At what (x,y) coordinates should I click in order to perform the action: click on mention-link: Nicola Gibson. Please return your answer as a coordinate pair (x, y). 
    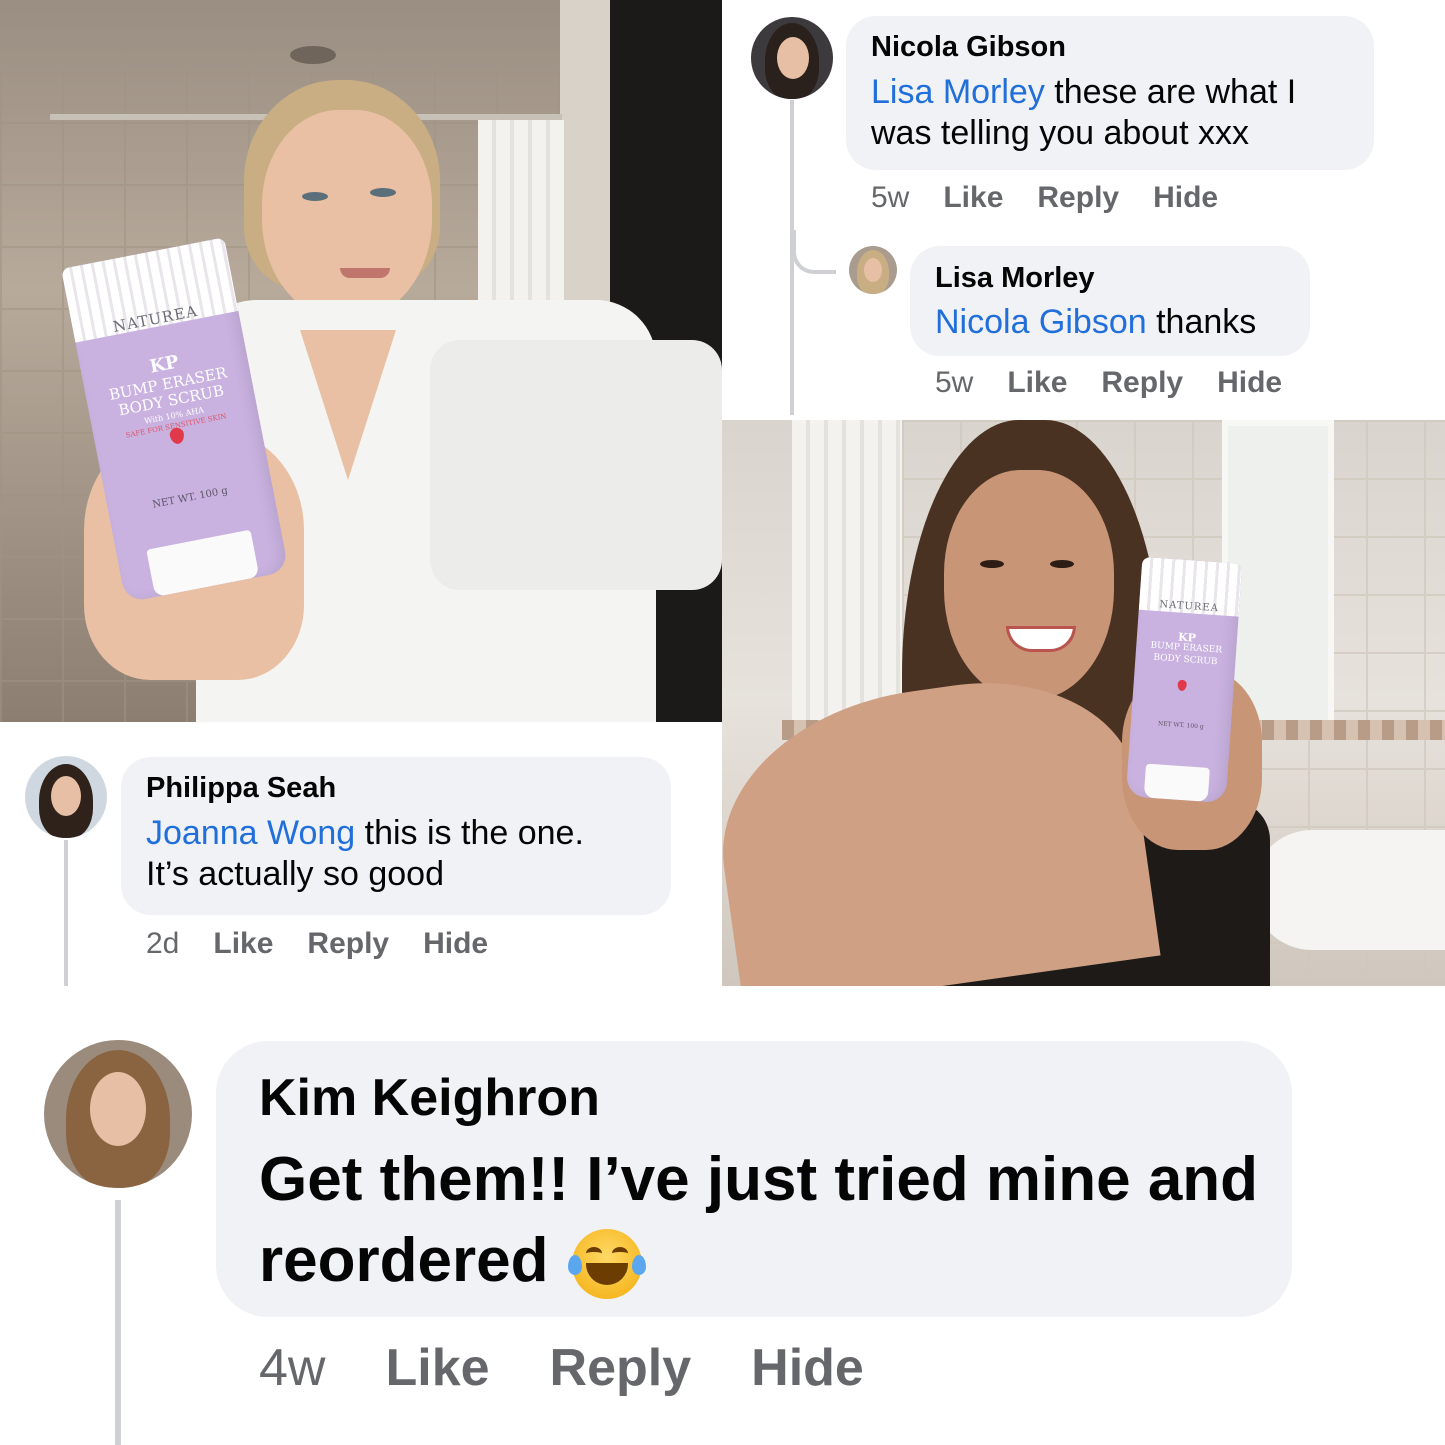
    Looking at the image, I should click on (1041, 322).